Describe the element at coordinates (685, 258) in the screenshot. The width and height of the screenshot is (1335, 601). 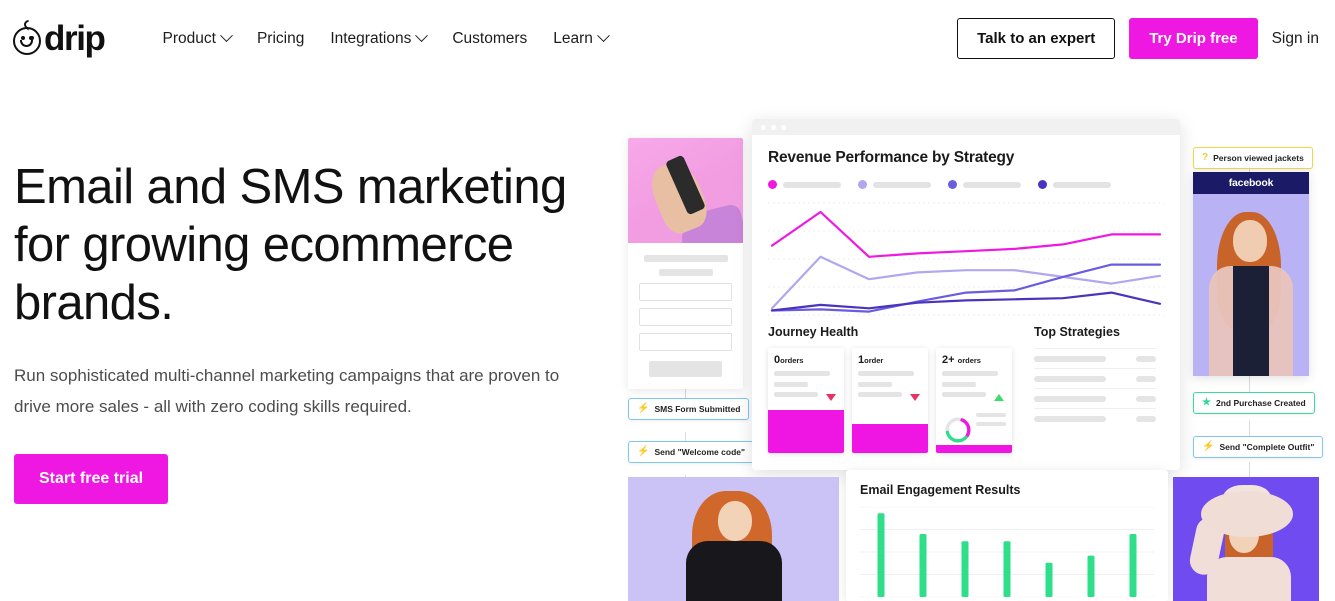
I see `skeleton-heading` at that location.